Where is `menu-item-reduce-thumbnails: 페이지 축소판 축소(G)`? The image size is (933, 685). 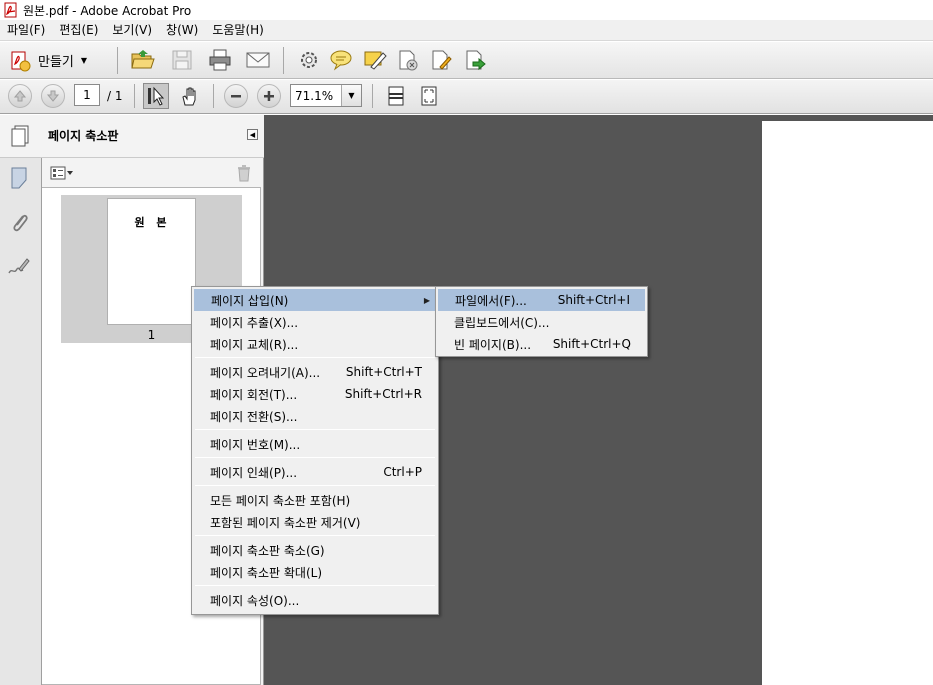 menu-item-reduce-thumbnails: 페이지 축소판 축소(G) is located at coordinates (315, 550).